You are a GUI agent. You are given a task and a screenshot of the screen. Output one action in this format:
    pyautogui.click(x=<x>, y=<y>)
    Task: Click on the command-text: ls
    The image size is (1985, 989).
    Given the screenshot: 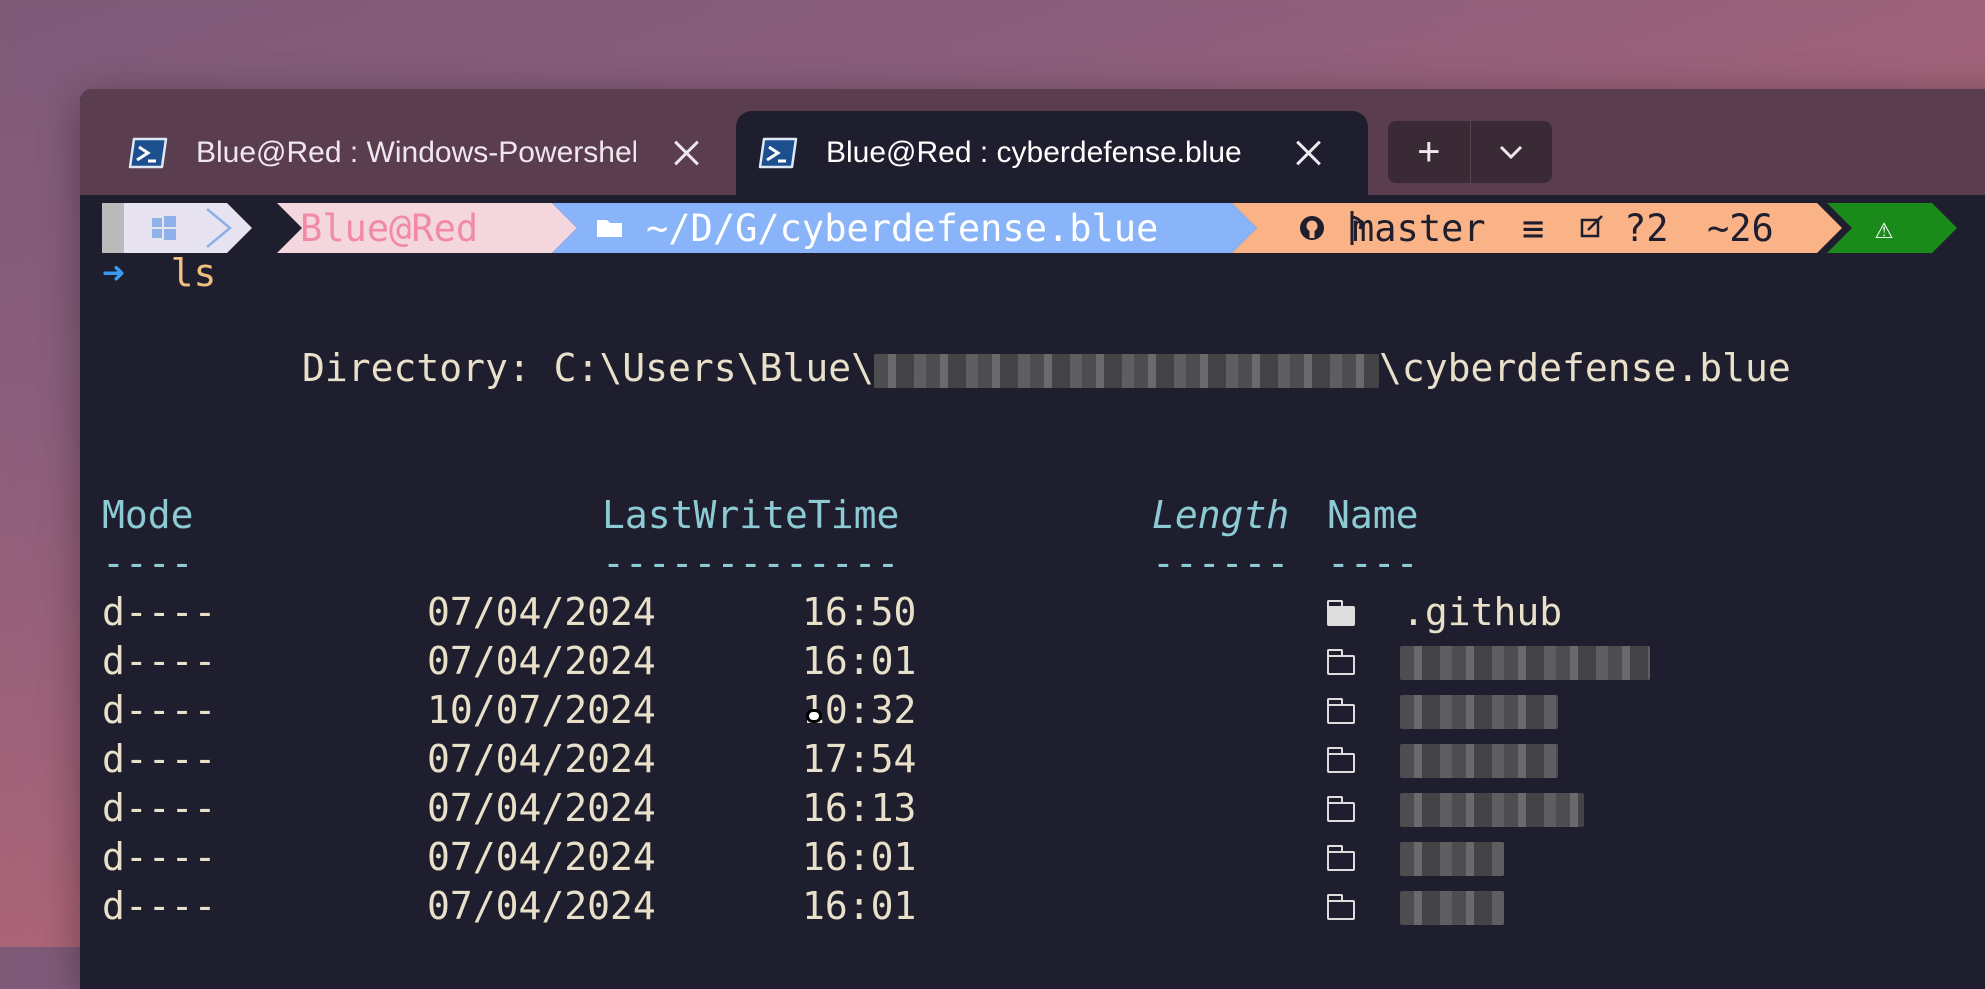 What is the action you would take?
    pyautogui.click(x=193, y=273)
    